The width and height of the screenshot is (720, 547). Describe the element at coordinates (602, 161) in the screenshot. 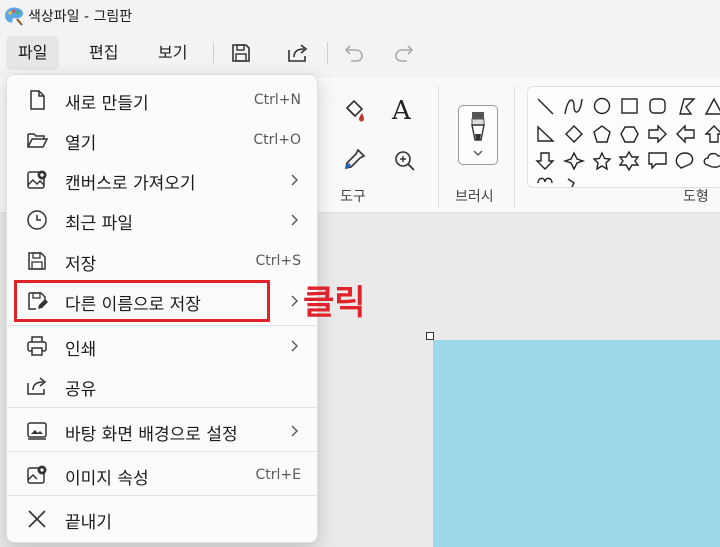

I see `five-point-star-shape-icon` at that location.